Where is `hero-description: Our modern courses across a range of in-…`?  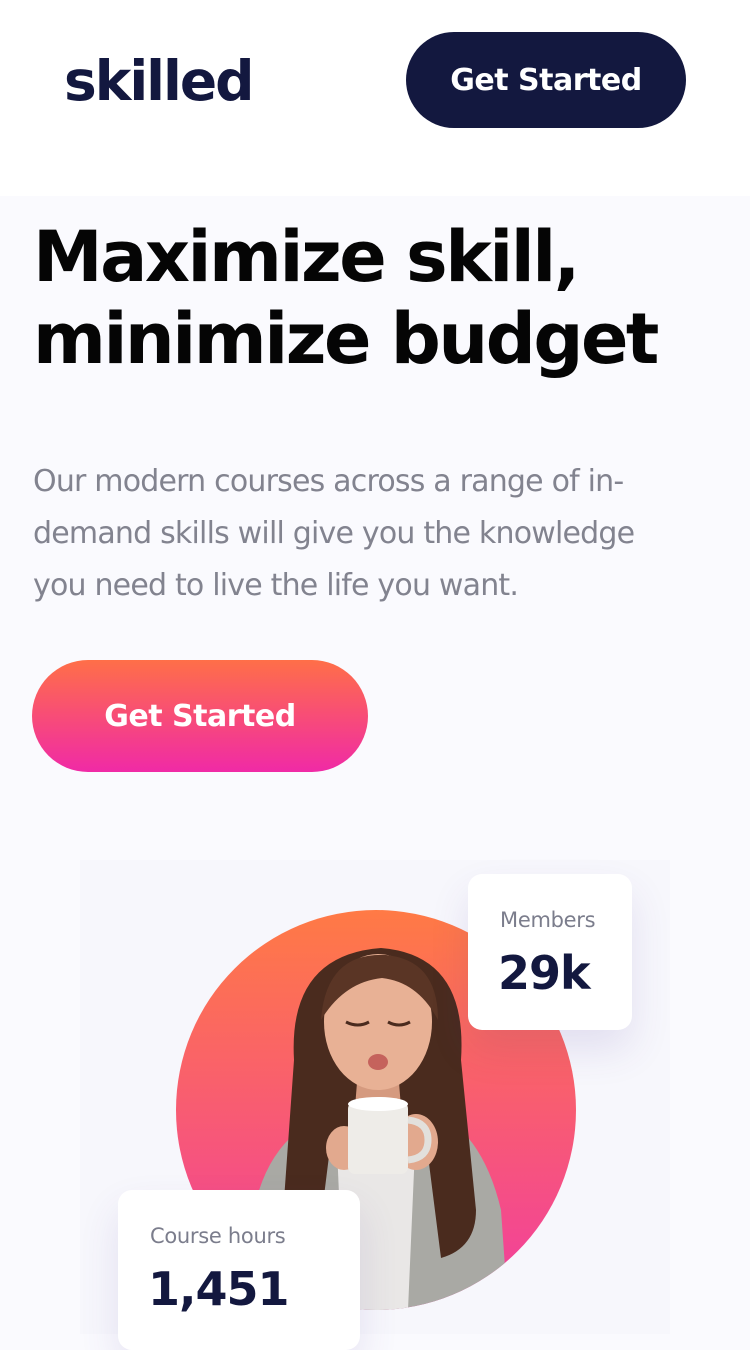
hero-description: Our modern courses across a range of in-… is located at coordinates (334, 533).